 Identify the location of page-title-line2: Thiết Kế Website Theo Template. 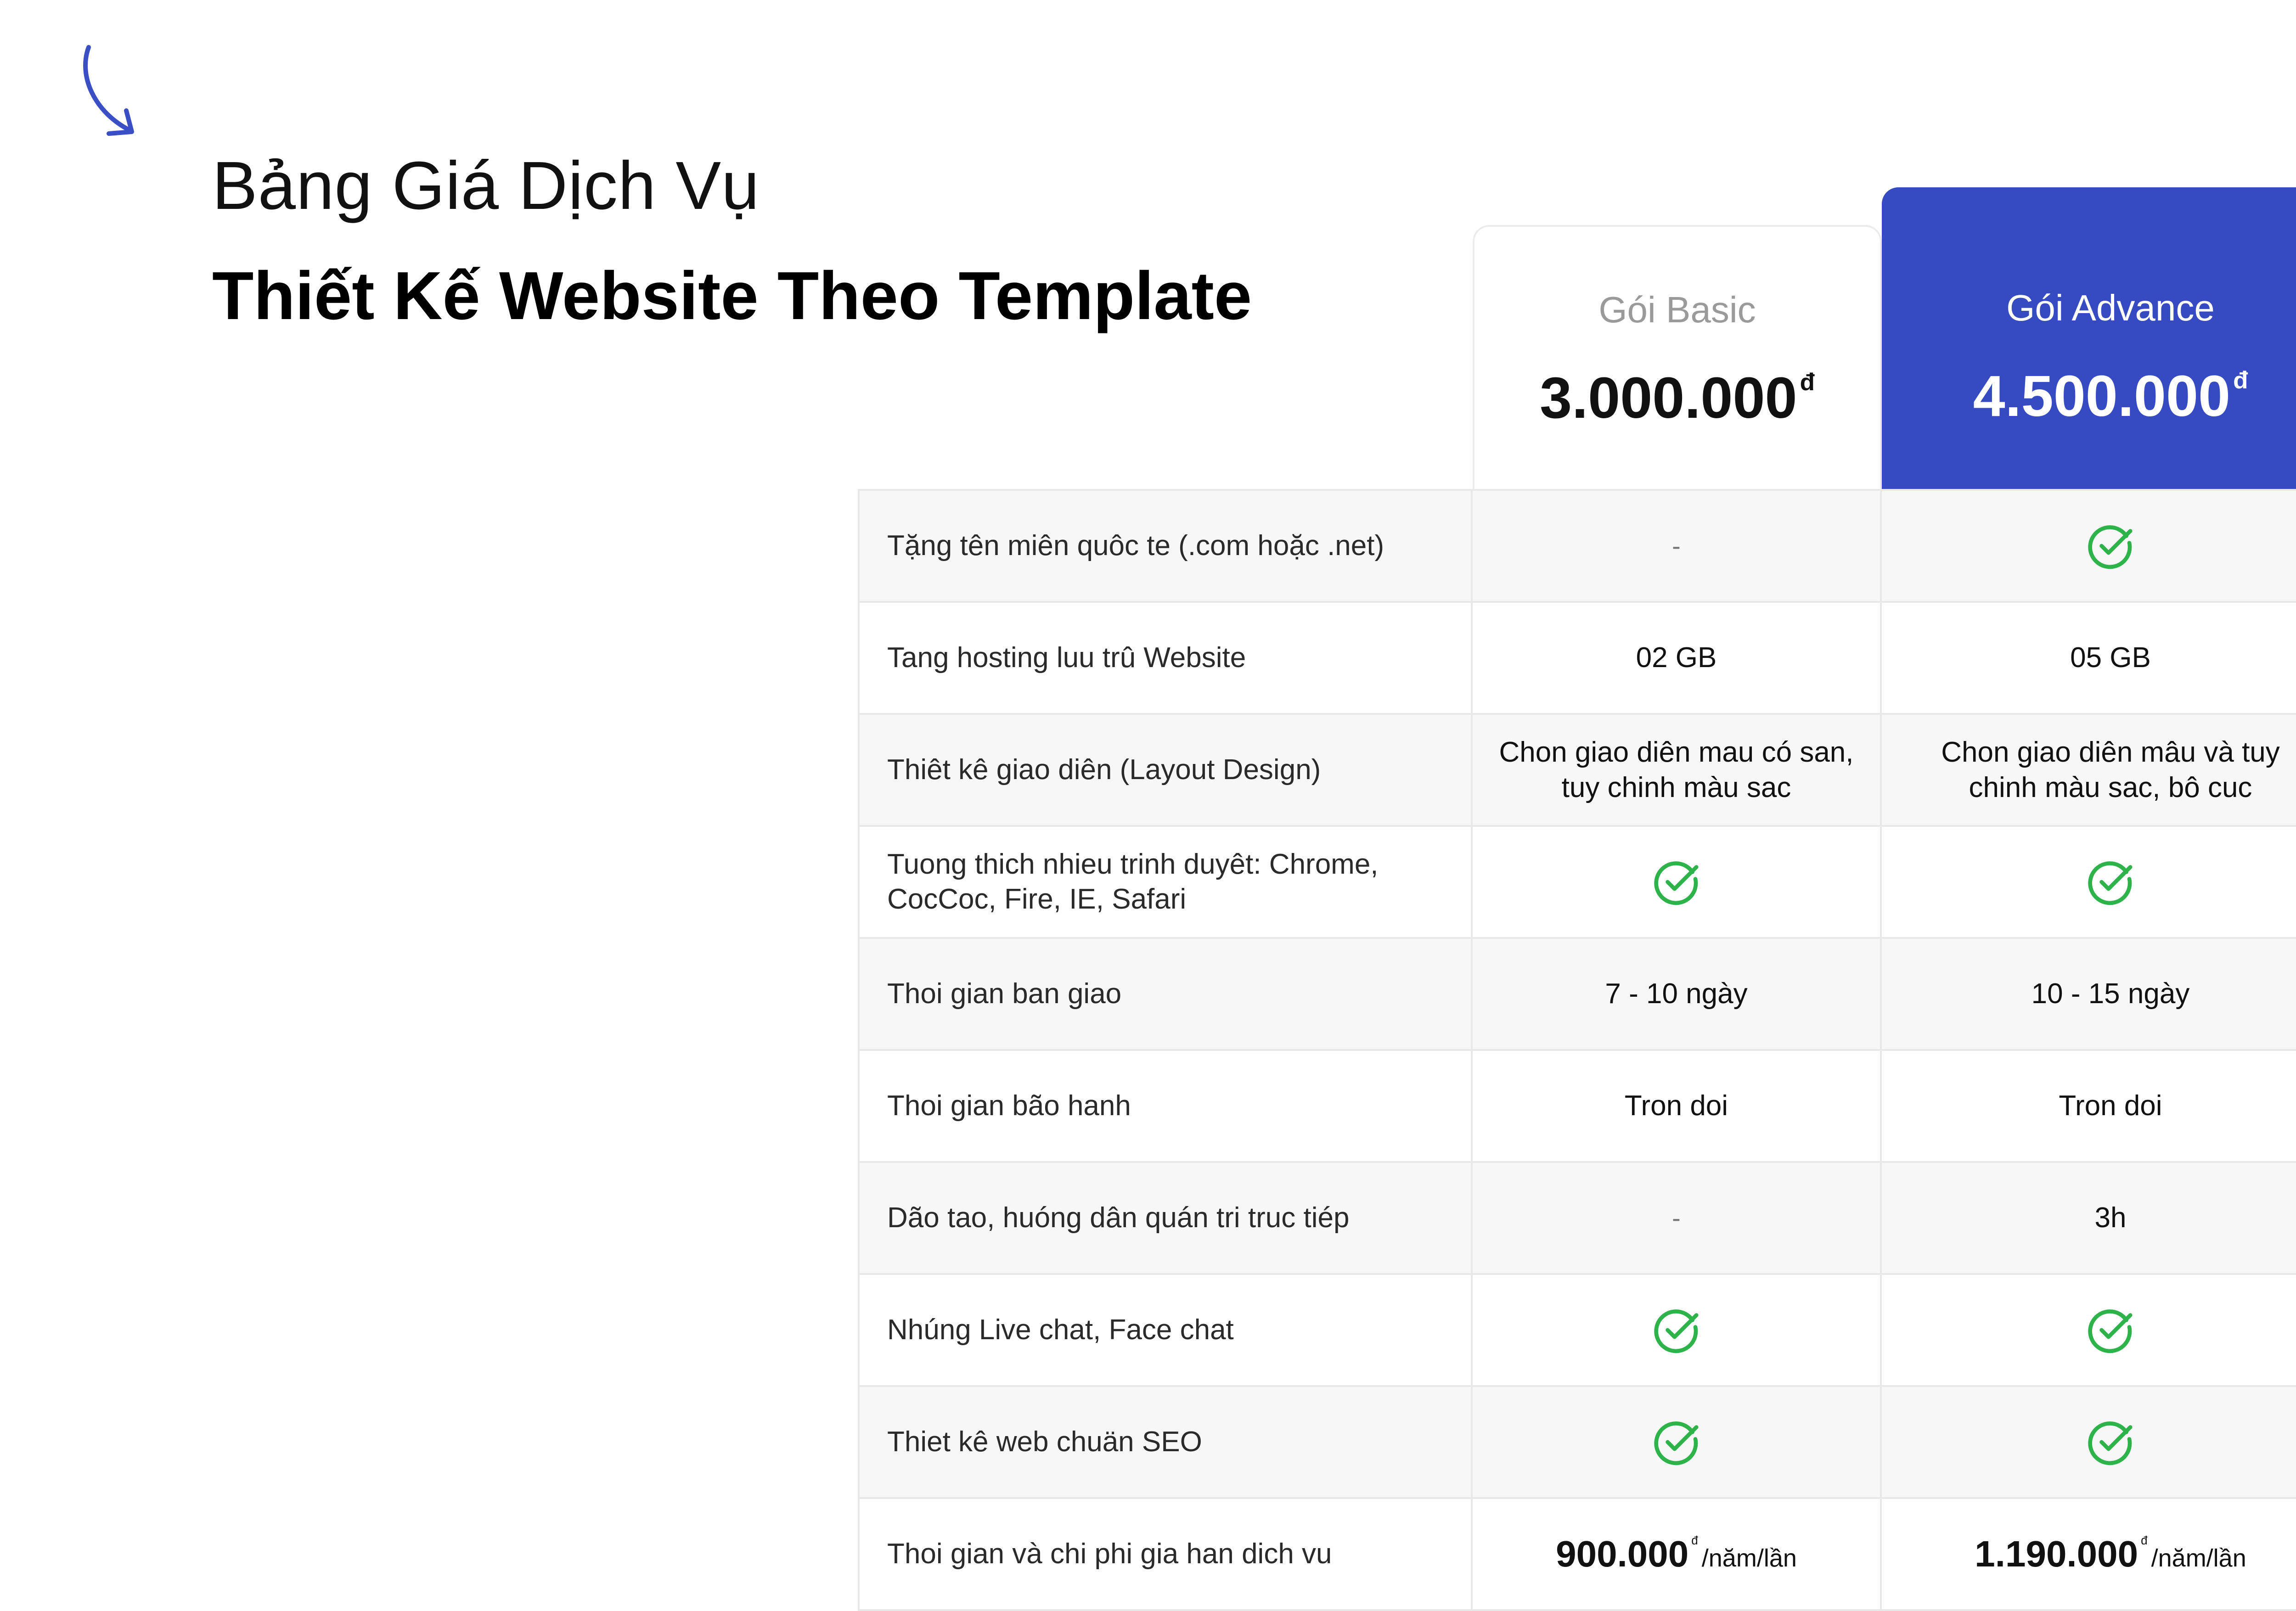
(732, 296).